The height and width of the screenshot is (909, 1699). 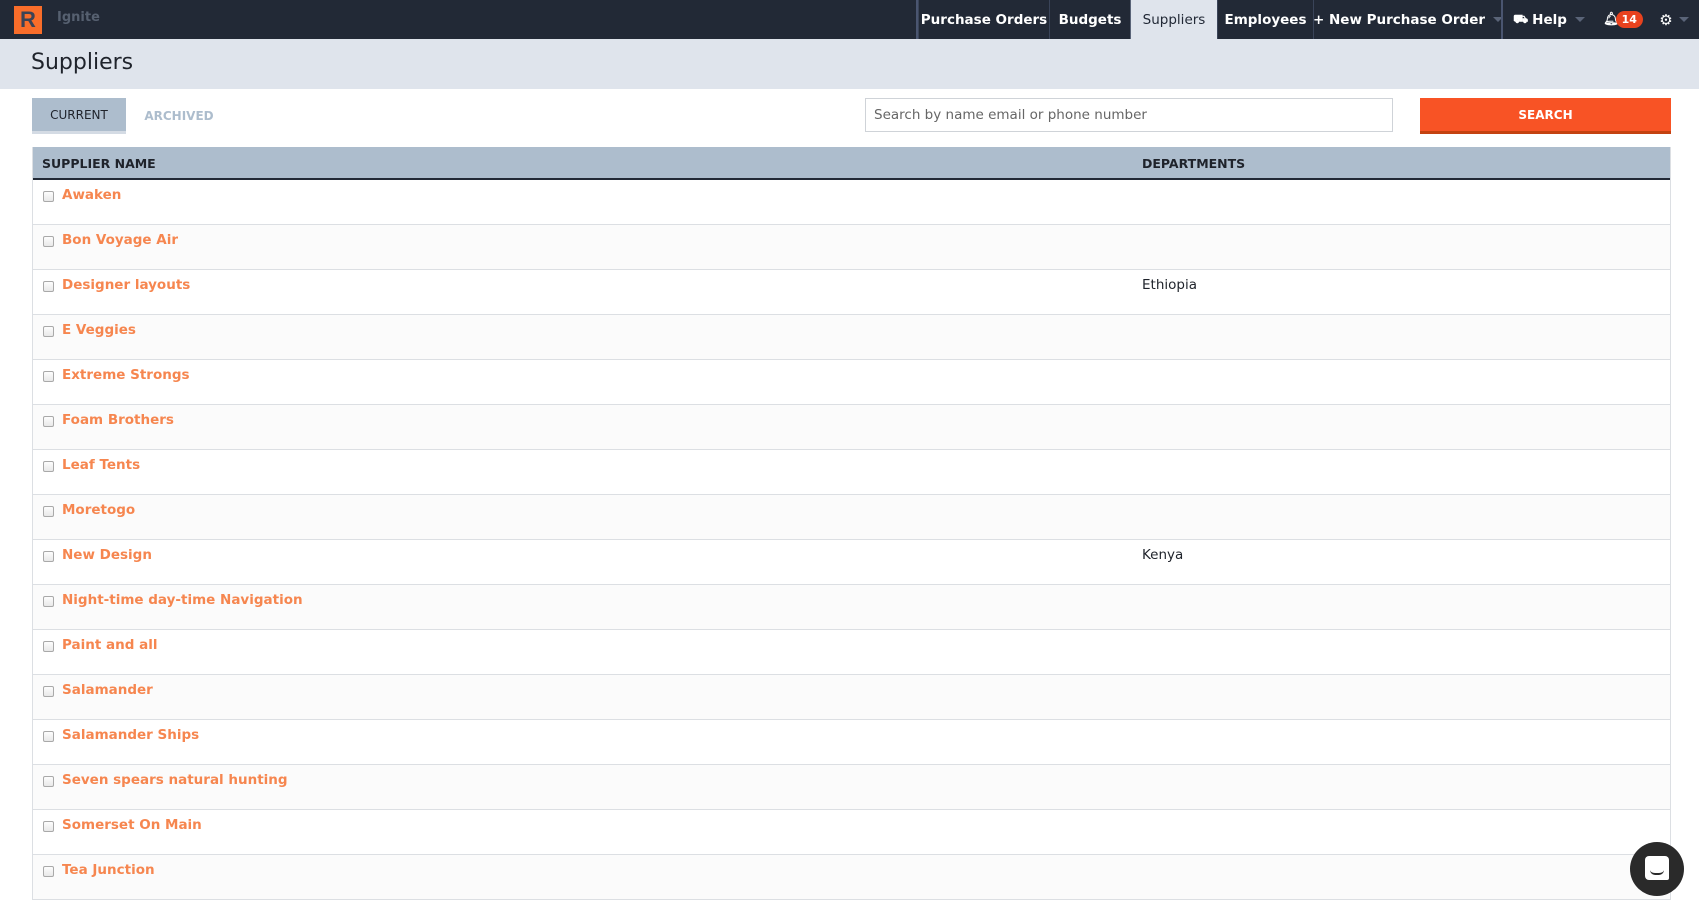 I want to click on supplier-departments: Ethiopia, so click(x=1169, y=285).